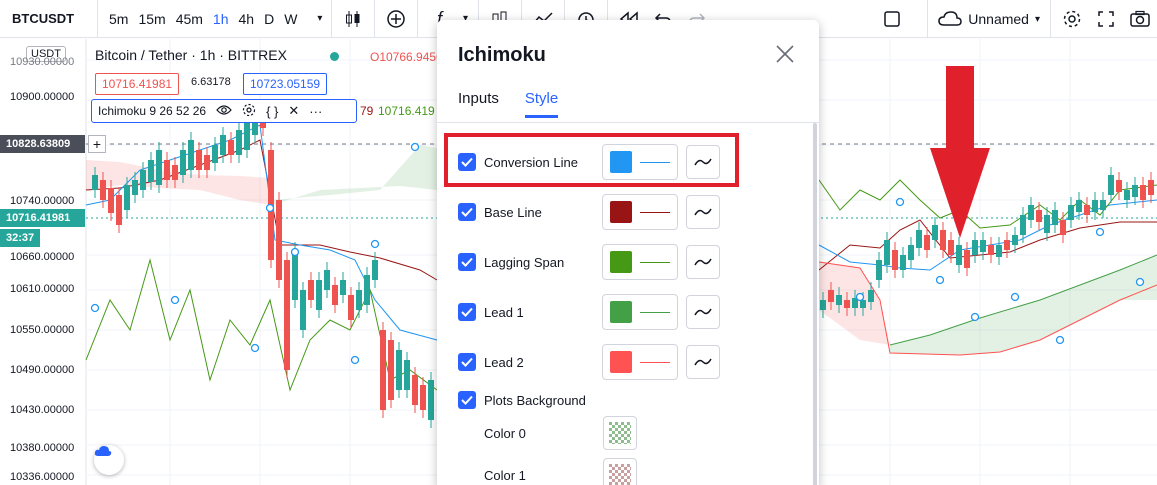 The height and width of the screenshot is (485, 1157). I want to click on dialog-scrollbar, so click(815, 304).